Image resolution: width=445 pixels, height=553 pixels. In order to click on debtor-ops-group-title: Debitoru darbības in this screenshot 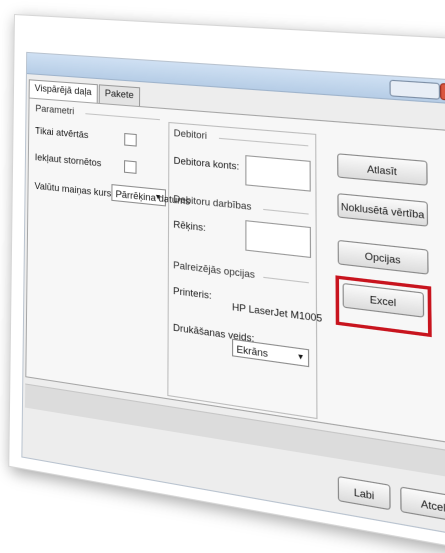, I will do `click(212, 202)`.